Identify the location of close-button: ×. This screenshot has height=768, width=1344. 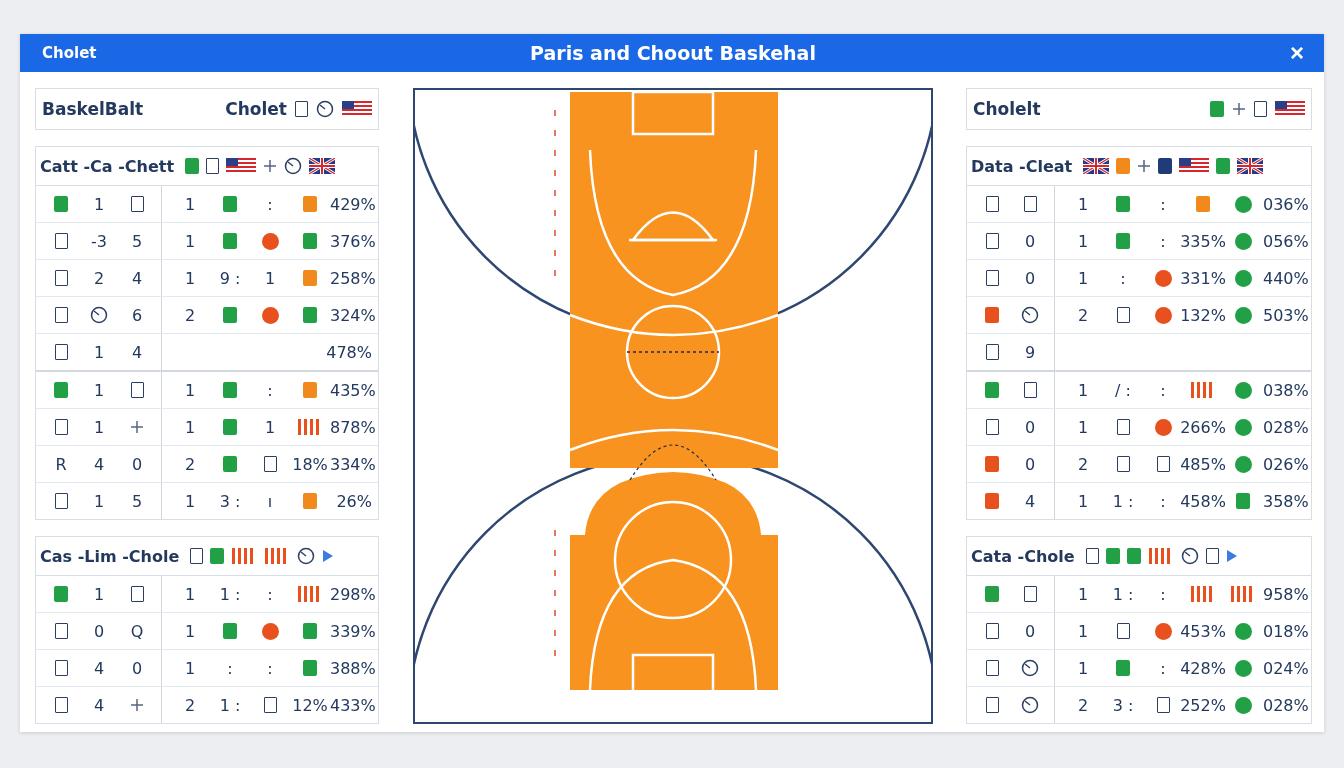
(1204, 53).